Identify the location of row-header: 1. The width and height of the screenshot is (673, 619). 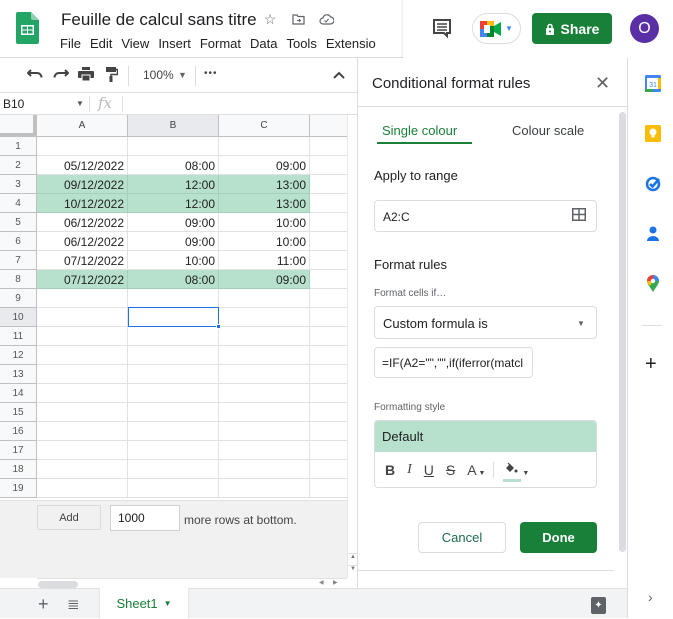
(18, 146).